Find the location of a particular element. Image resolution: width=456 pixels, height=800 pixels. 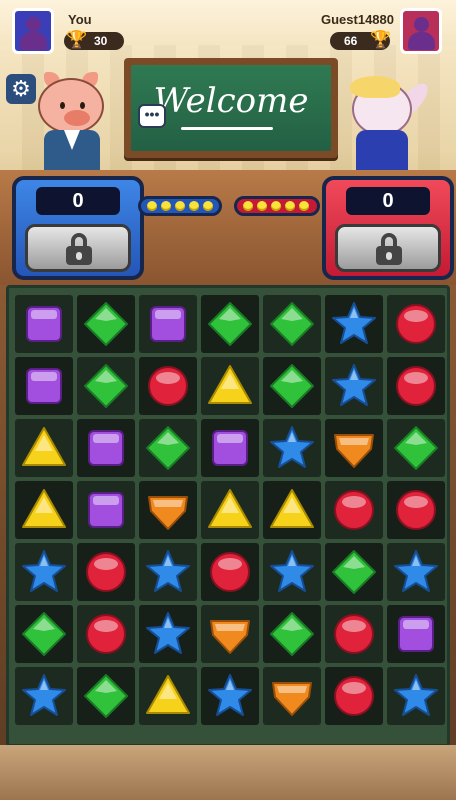

opponent-avatar is located at coordinates (421, 31).